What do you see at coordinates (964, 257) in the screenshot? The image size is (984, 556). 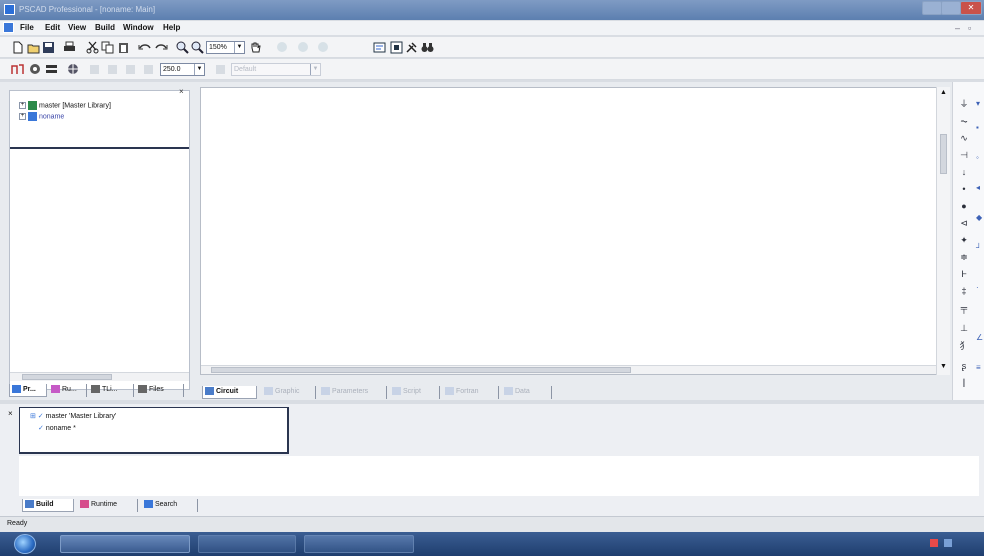 I see `transformer-icon: ≑` at bounding box center [964, 257].